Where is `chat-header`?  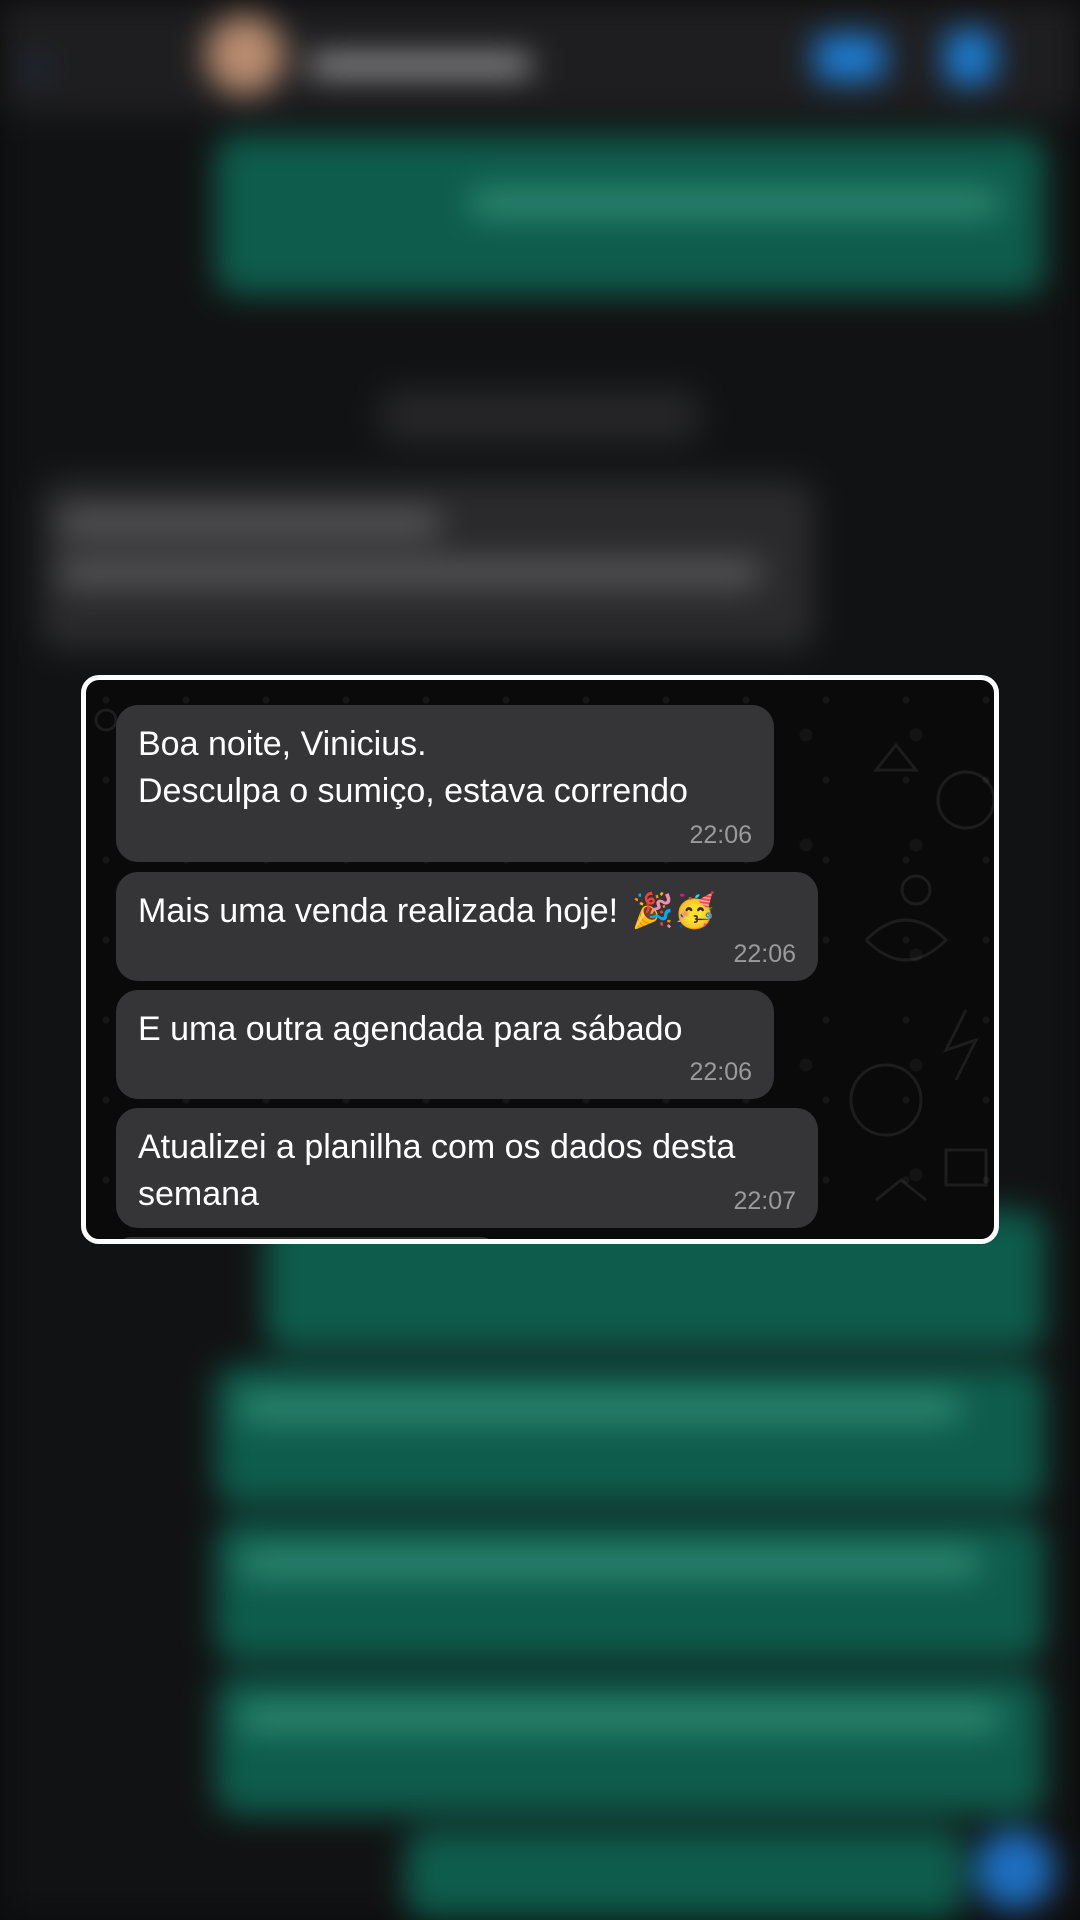
chat-header is located at coordinates (540, 57).